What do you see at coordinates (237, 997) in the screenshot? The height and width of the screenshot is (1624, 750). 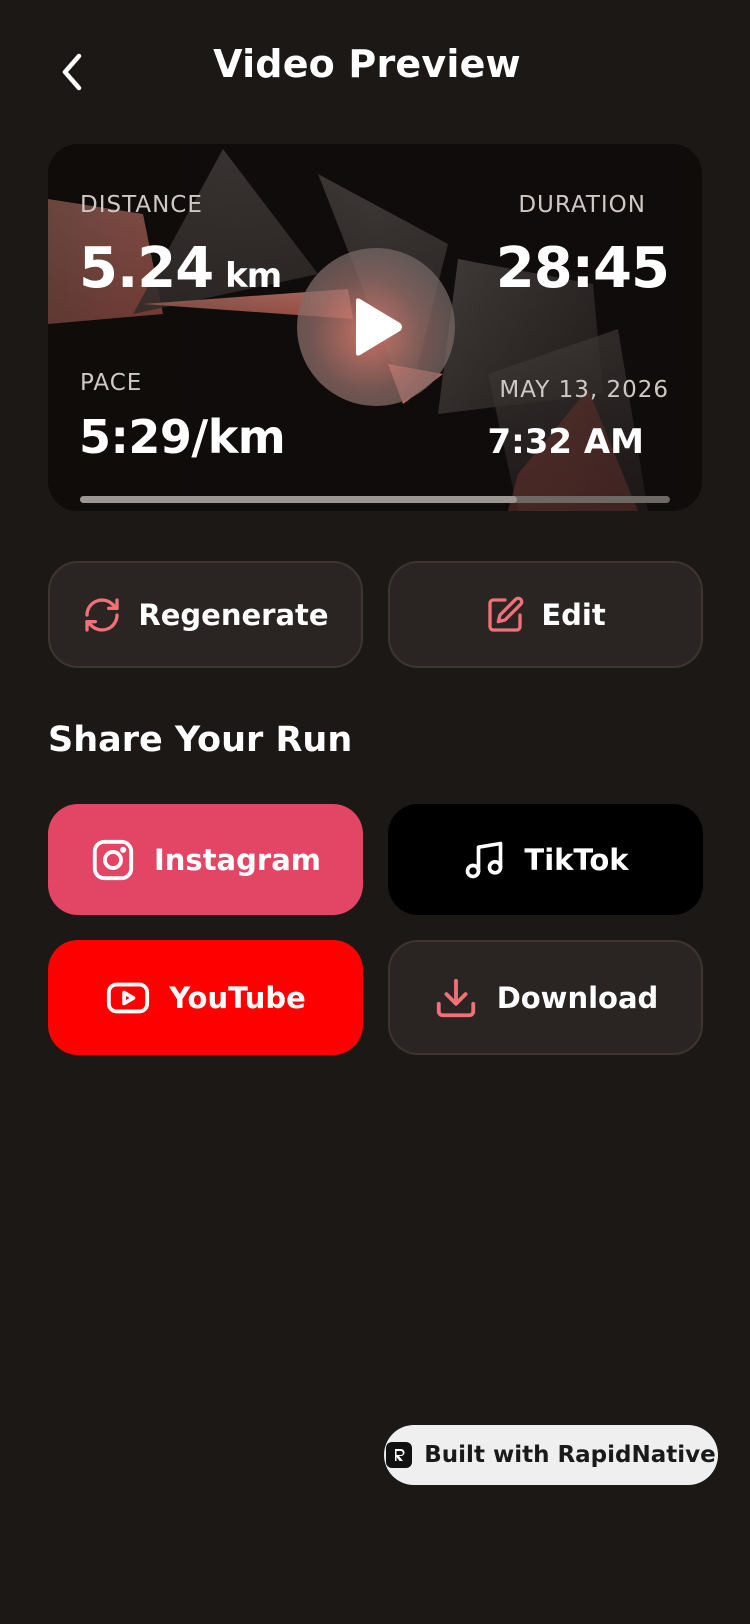 I see `youtube-label: YouTube` at bounding box center [237, 997].